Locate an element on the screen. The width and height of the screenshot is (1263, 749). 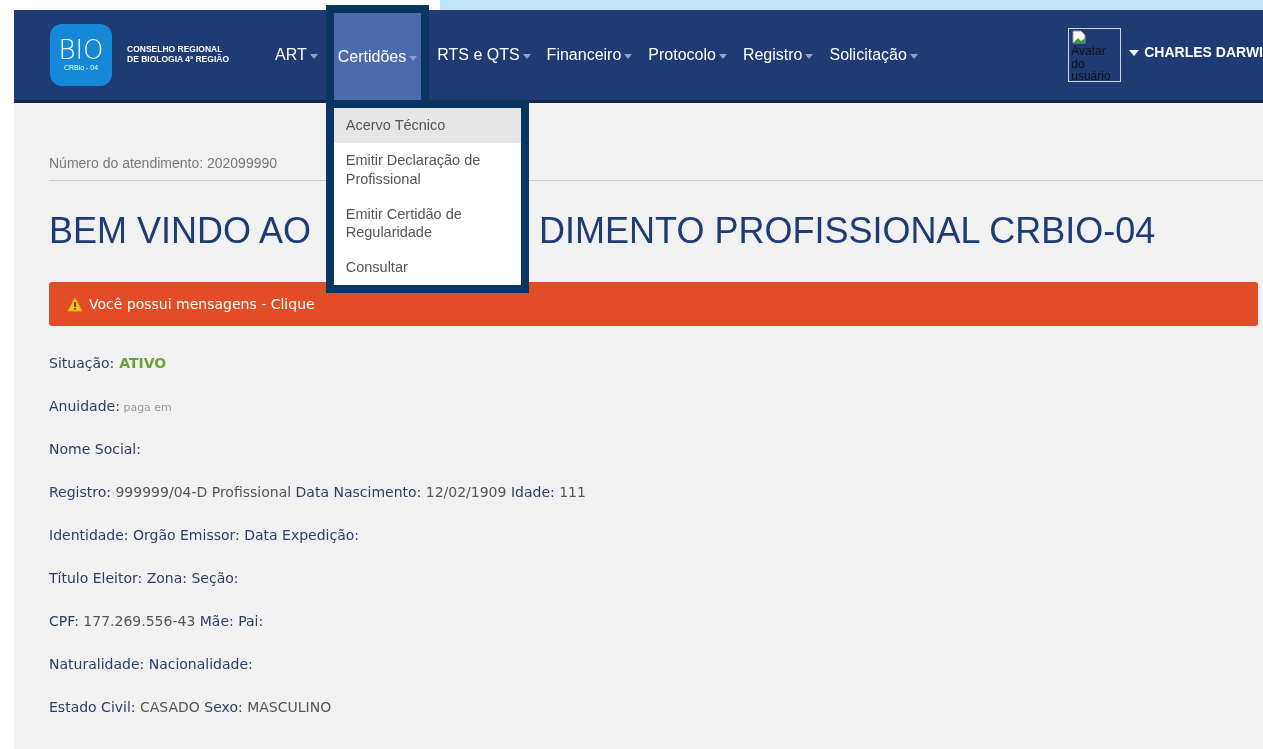
info-line: Naturalidade: Nacionalidade: is located at coordinates (151, 665).